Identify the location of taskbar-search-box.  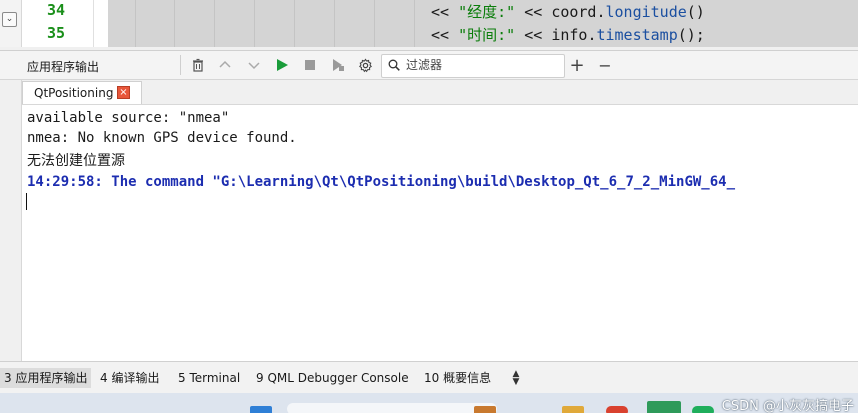
(392, 408).